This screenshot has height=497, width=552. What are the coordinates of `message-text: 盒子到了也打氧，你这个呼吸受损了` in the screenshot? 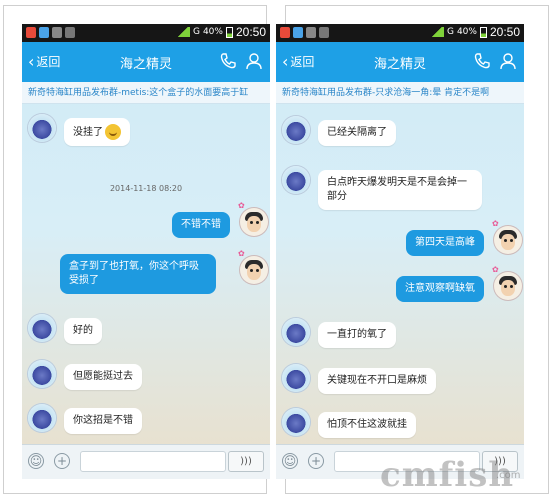 It's located at (134, 273).